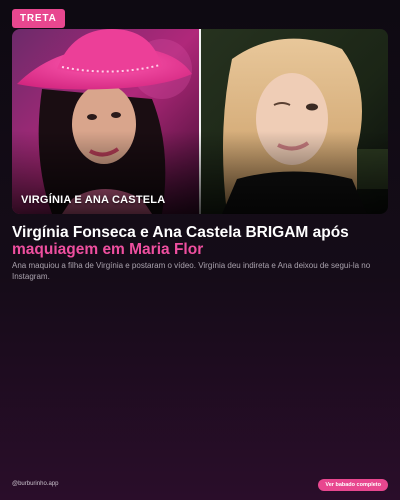  I want to click on category-badge: TRETA, so click(38, 18).